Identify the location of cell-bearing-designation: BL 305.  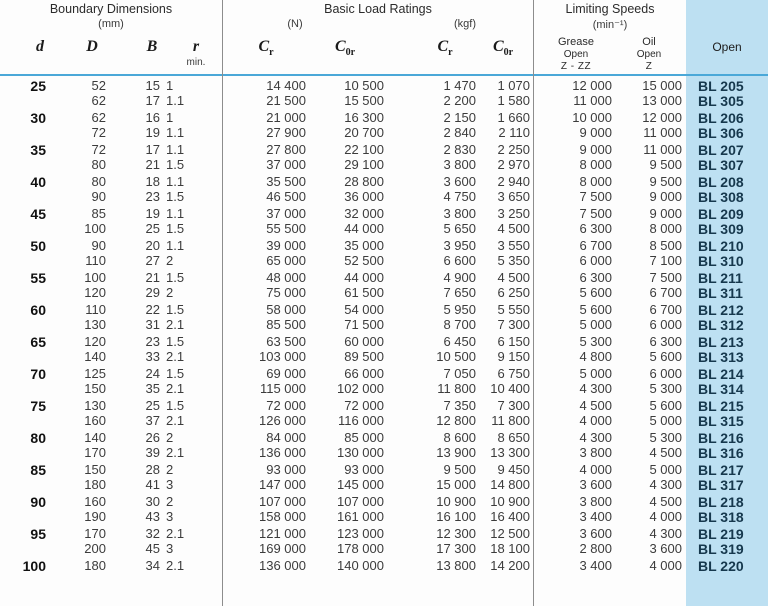
(733, 101).